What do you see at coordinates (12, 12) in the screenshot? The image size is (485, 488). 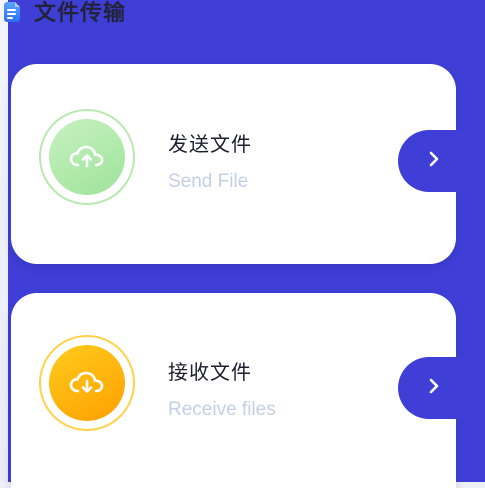 I see `document-icon` at bounding box center [12, 12].